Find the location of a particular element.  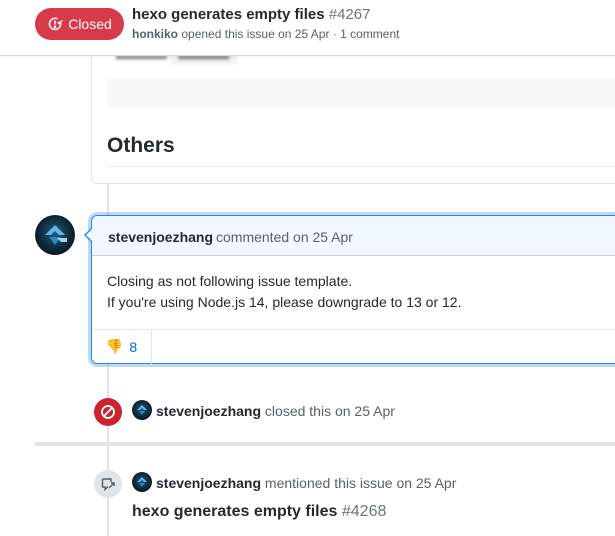

issue-number: #4267 is located at coordinates (349, 14).